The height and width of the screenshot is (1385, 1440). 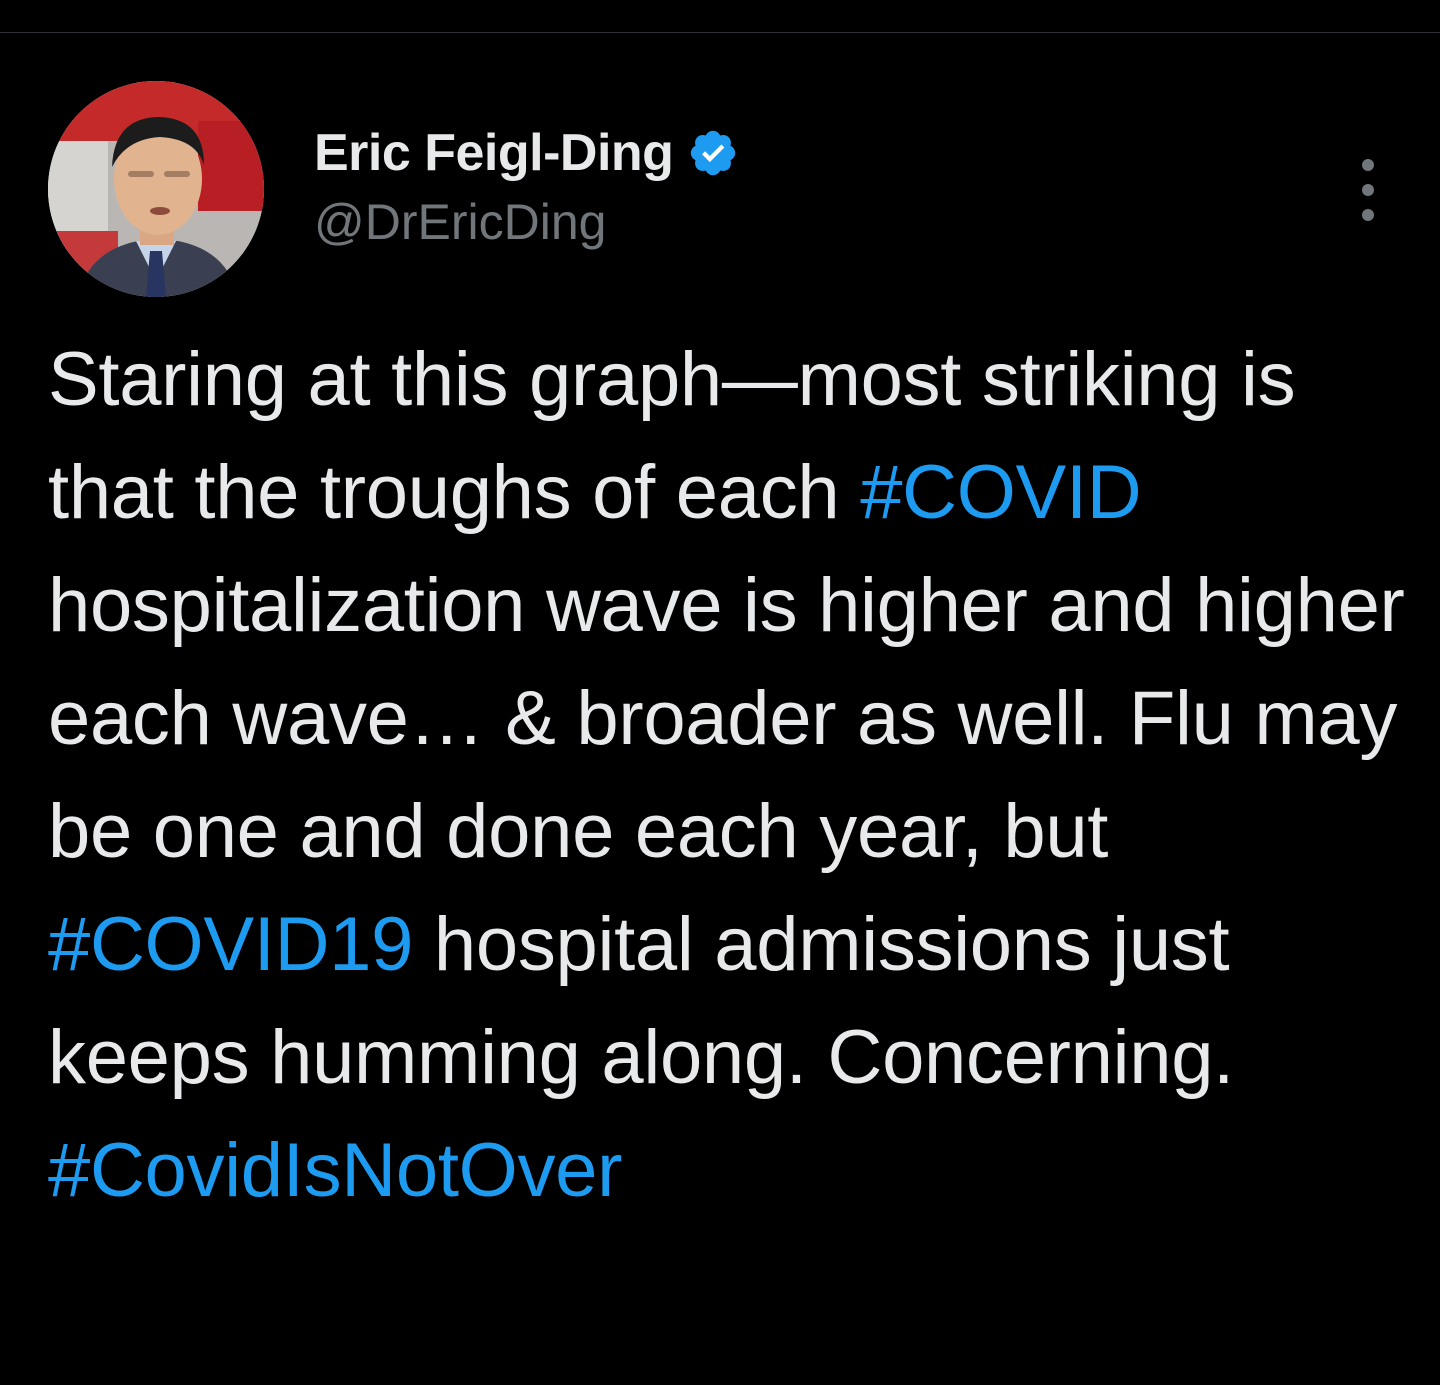 I want to click on avatar-photo, so click(x=156, y=189).